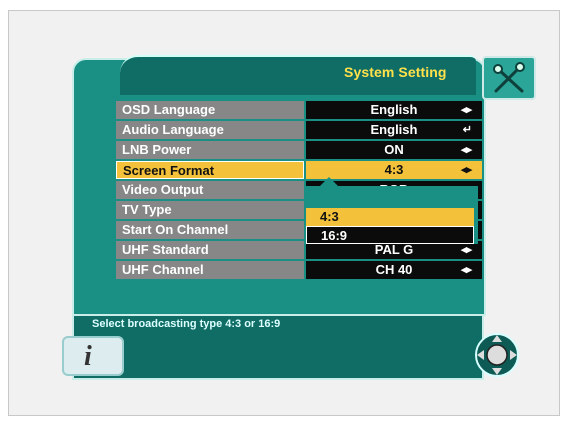 The image size is (568, 421). What do you see at coordinates (210, 270) in the screenshot?
I see `menu-label: UHF Channel` at bounding box center [210, 270].